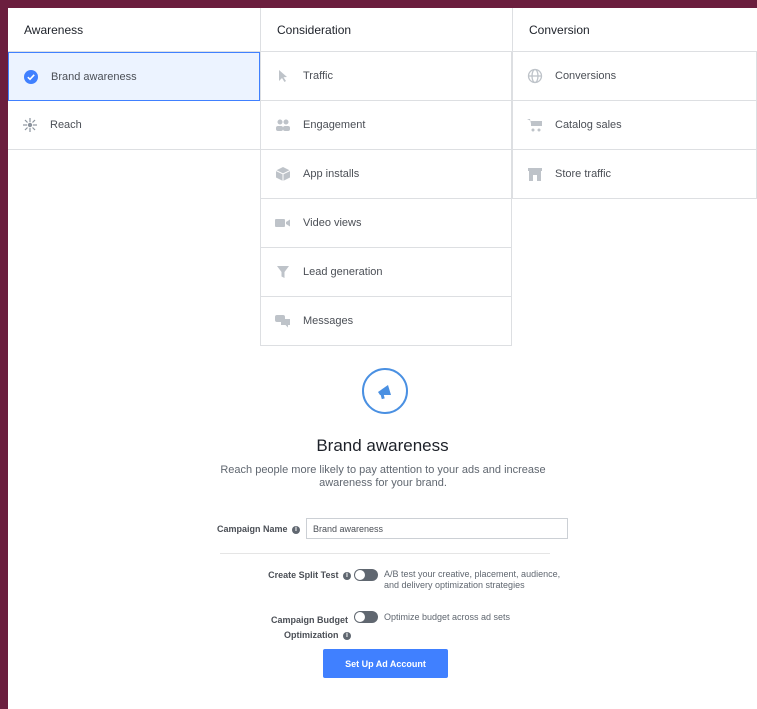 The image size is (757, 709). Describe the element at coordinates (386, 321) in the screenshot. I see `objective-messages: Messages` at that location.